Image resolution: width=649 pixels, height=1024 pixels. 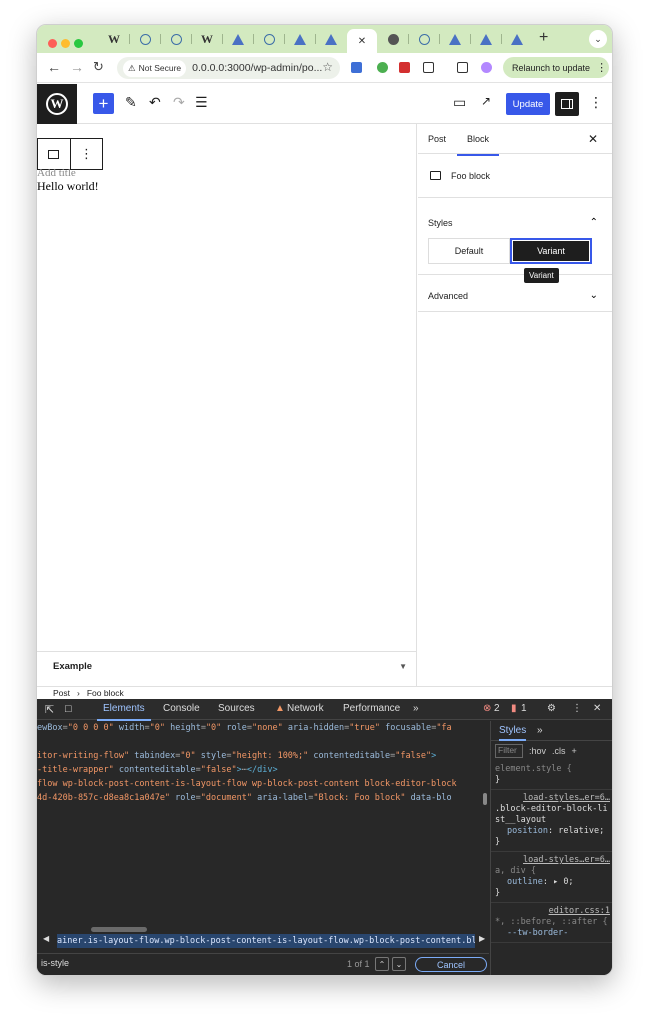 I want to click on advanced-panel-header: Advanced, so click(x=515, y=296).